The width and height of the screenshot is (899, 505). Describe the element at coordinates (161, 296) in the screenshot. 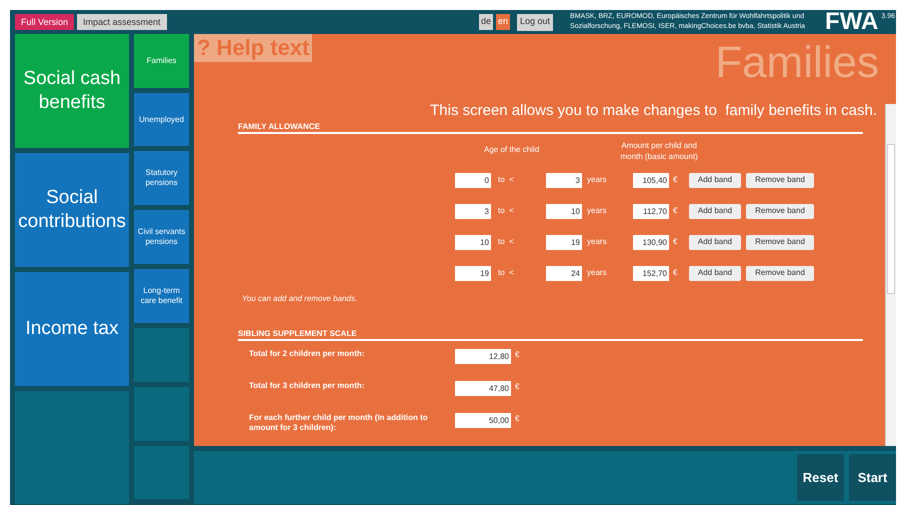

I see `subcategory-tile: Long-term care benefit` at that location.